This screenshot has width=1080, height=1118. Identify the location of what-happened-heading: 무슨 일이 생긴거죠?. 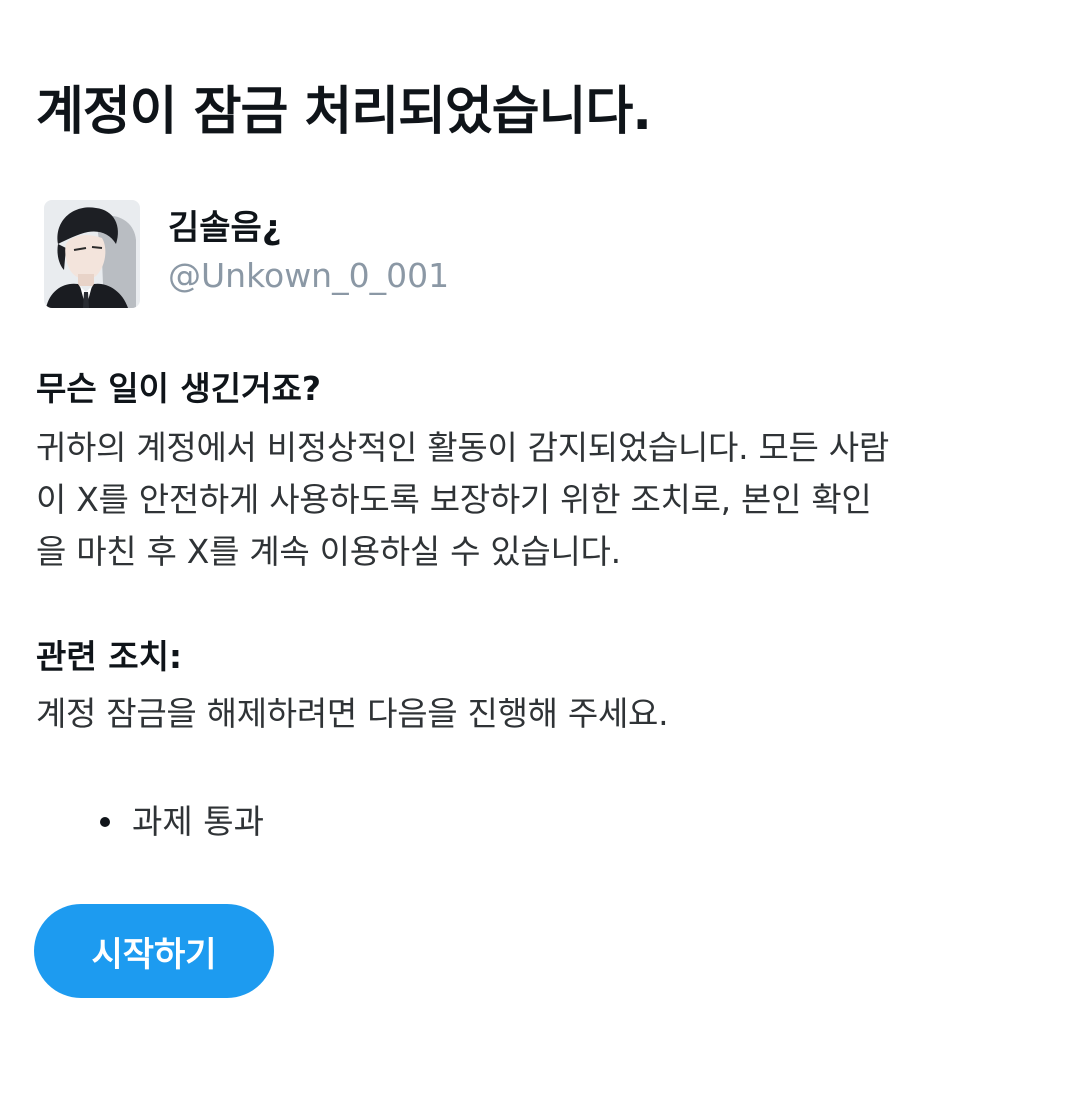
(179, 388).